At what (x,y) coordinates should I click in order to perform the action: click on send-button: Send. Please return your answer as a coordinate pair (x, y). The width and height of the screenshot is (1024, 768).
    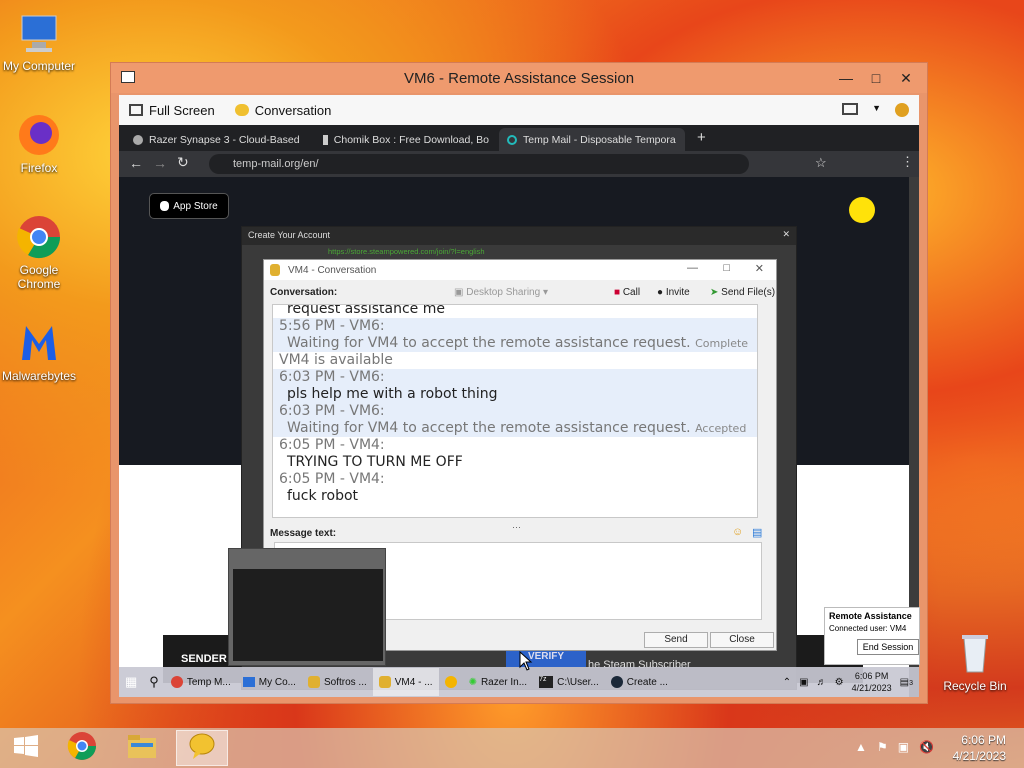
    Looking at the image, I should click on (676, 640).